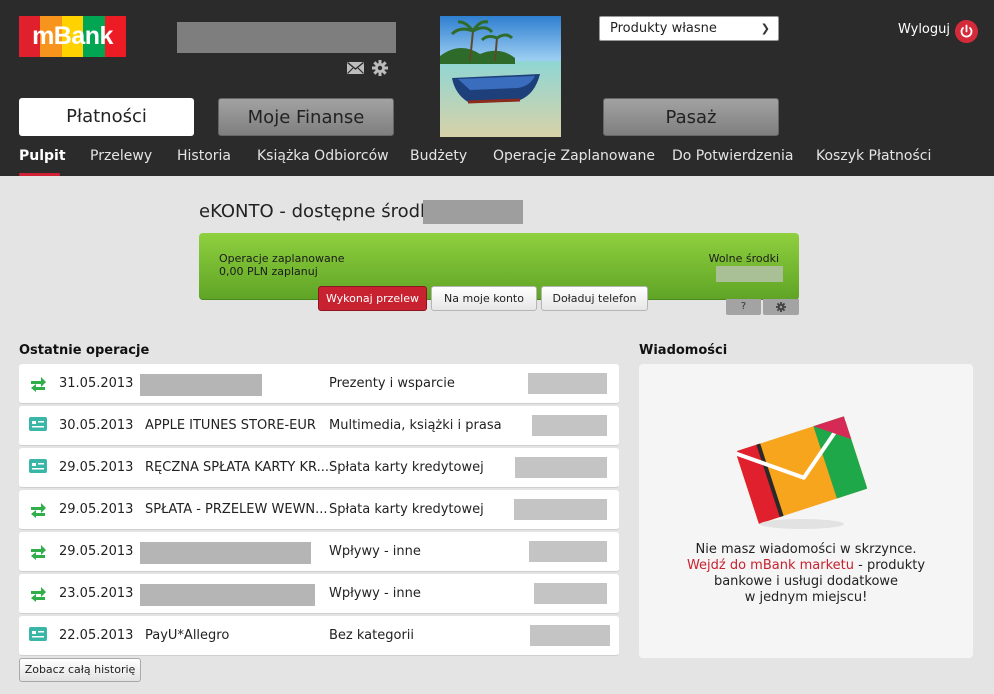 This screenshot has width=994, height=694. I want to click on no-messages-line-4: w jednym miejscu!, so click(806, 597).